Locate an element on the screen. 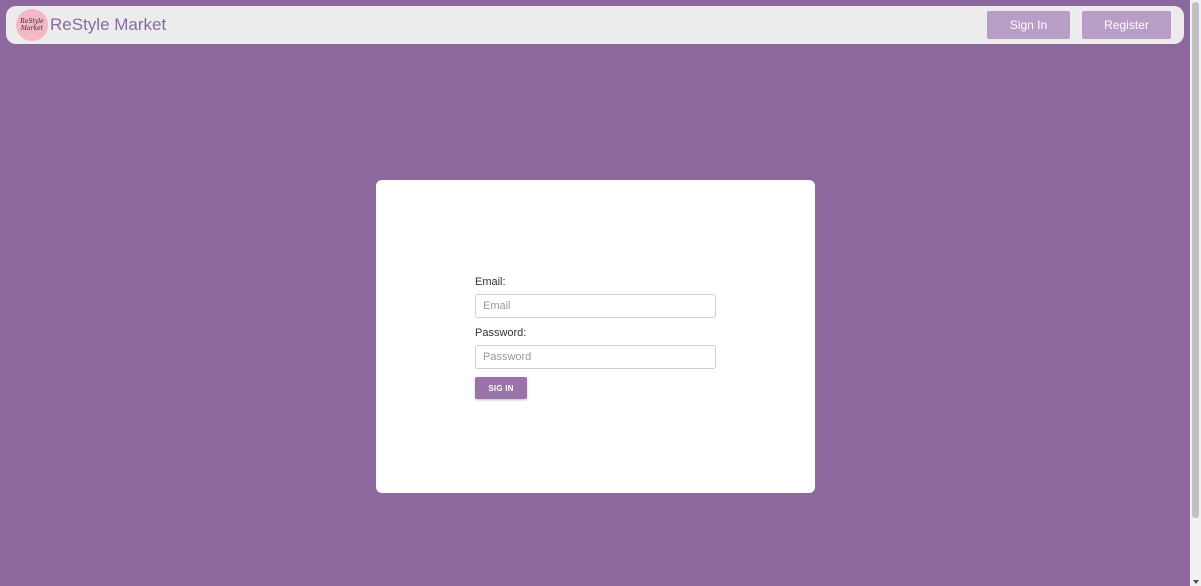 Image resolution: width=1201 pixels, height=586 pixels. vertical-scrollbar is located at coordinates (1195, 293).